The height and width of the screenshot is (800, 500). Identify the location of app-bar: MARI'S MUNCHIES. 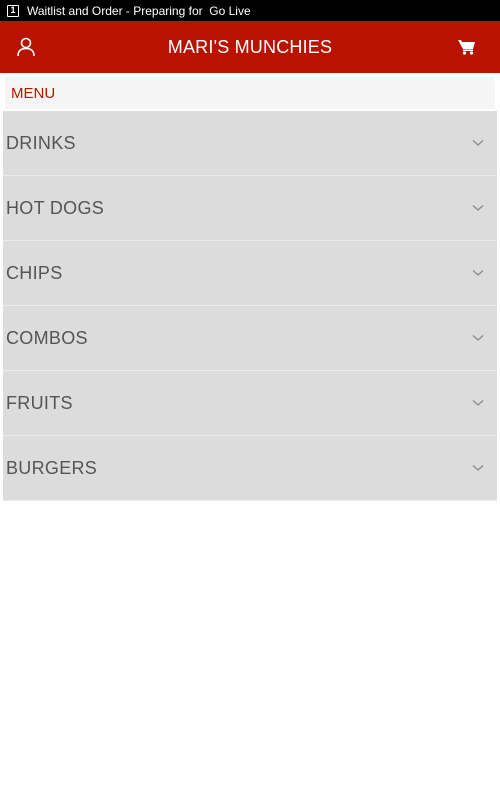
(250, 47).